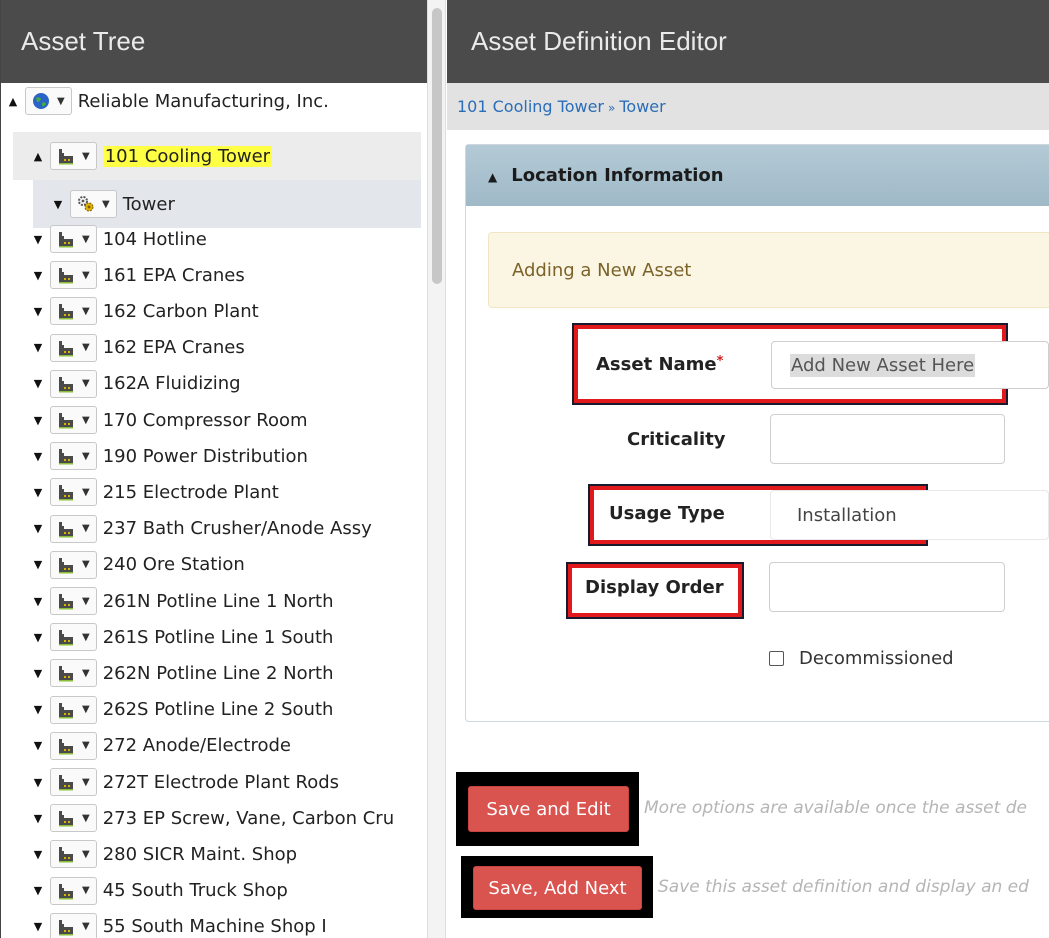 The height and width of the screenshot is (938, 1049). What do you see at coordinates (200, 854) in the screenshot?
I see `tree-item-label: 280 SICR Maint. Shop` at bounding box center [200, 854].